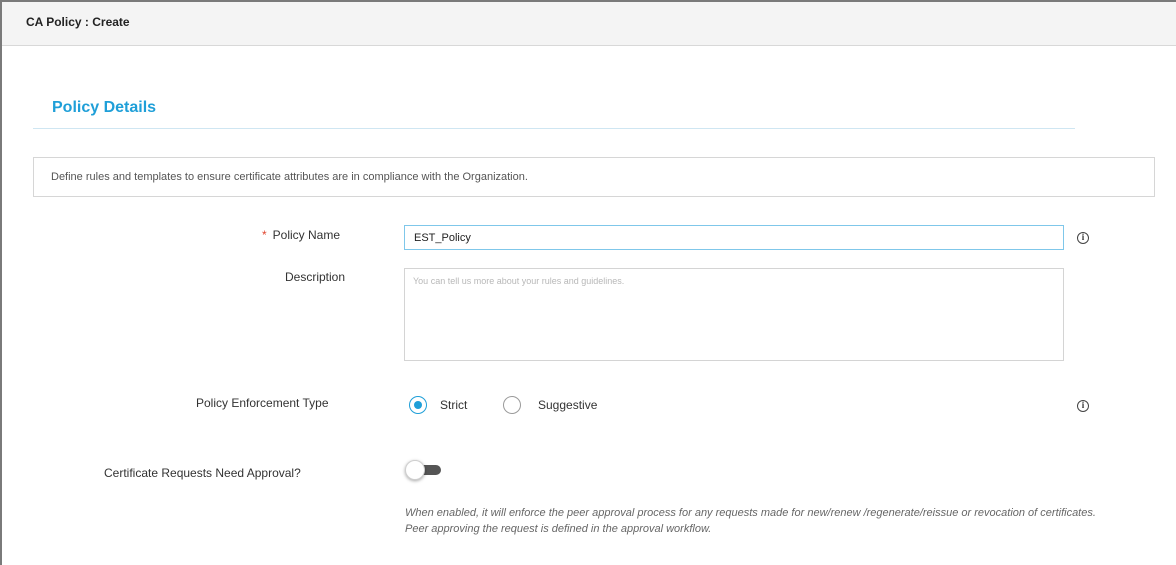 The image size is (1176, 565). I want to click on radio-strict-label: Strict, so click(453, 405).